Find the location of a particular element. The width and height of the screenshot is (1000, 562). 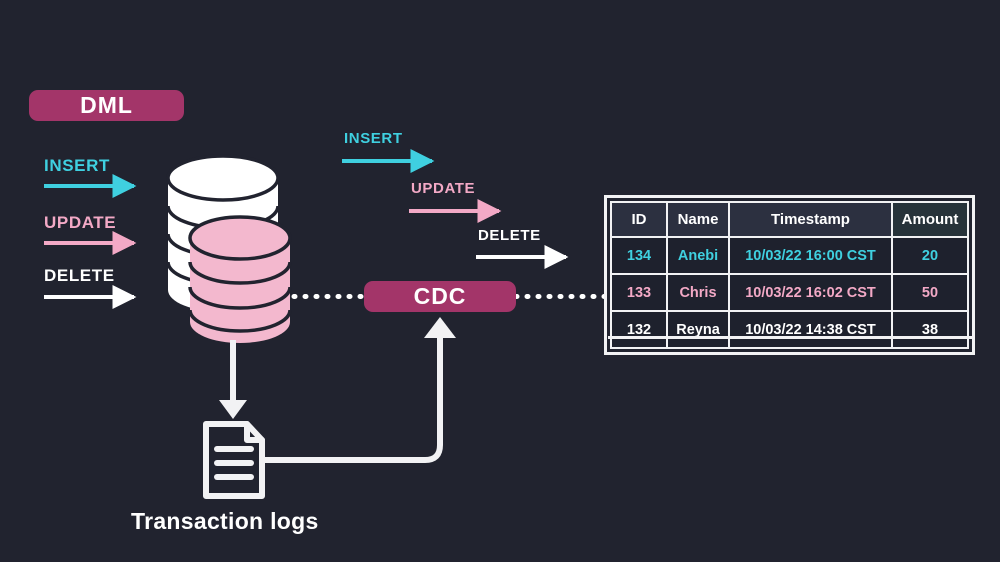

cell-name: Reyna is located at coordinates (699, 330).